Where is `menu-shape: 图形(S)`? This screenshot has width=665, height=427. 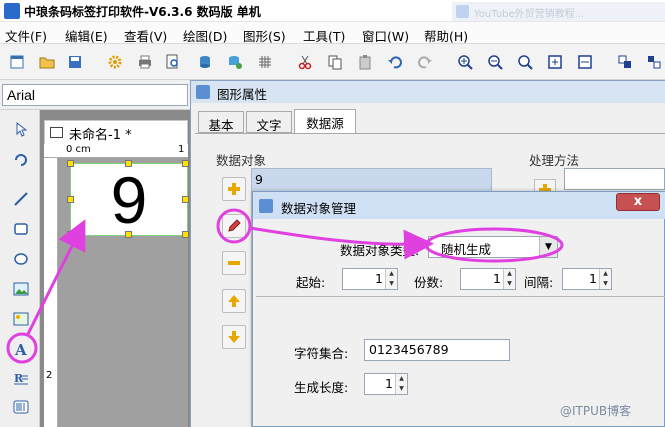 menu-shape: 图形(S) is located at coordinates (264, 35).